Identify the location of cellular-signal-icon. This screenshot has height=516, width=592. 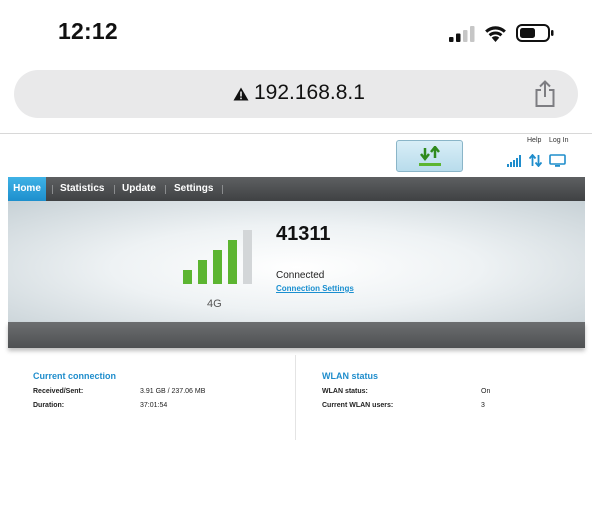
(462, 34).